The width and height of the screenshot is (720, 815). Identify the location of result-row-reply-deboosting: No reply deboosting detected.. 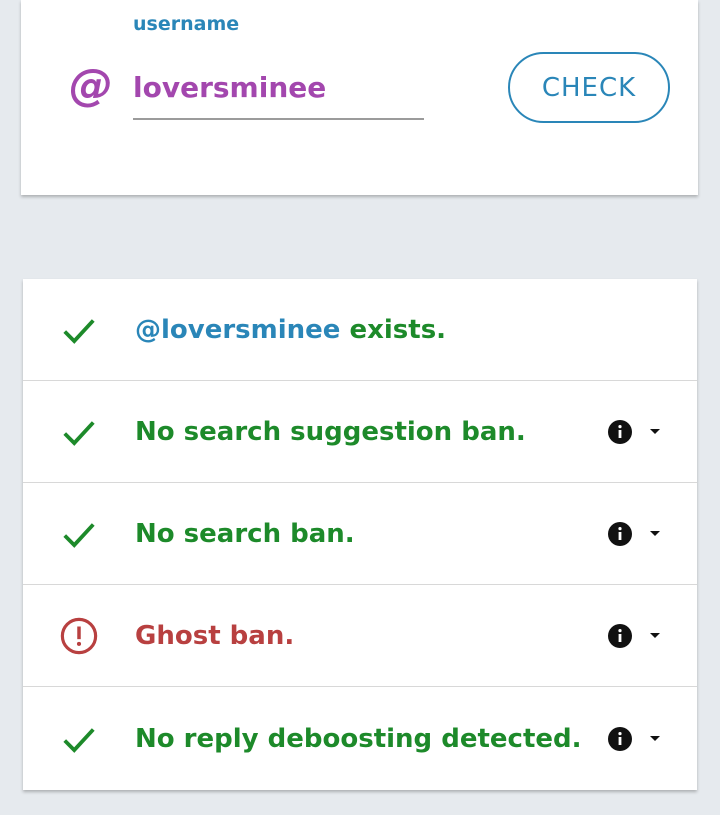
(360, 738).